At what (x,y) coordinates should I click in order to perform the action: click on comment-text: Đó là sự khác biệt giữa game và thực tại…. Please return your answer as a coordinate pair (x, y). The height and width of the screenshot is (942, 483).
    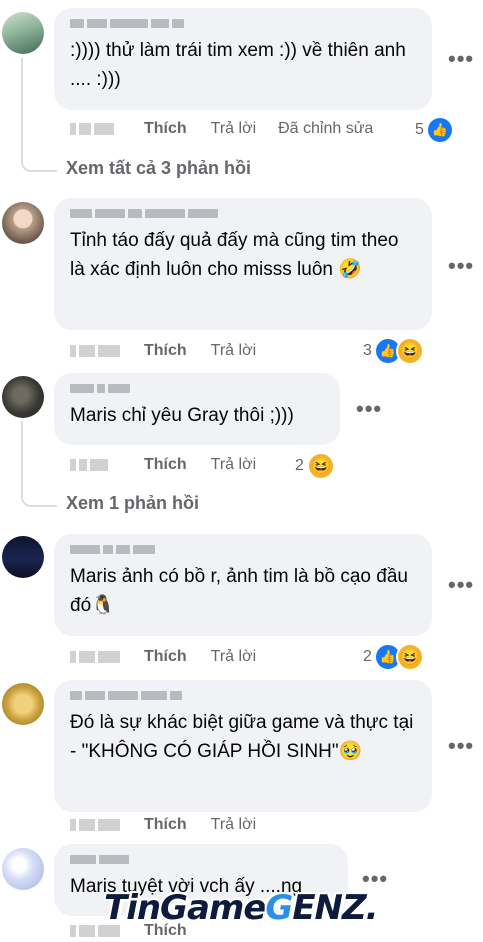
    Looking at the image, I should click on (242, 737).